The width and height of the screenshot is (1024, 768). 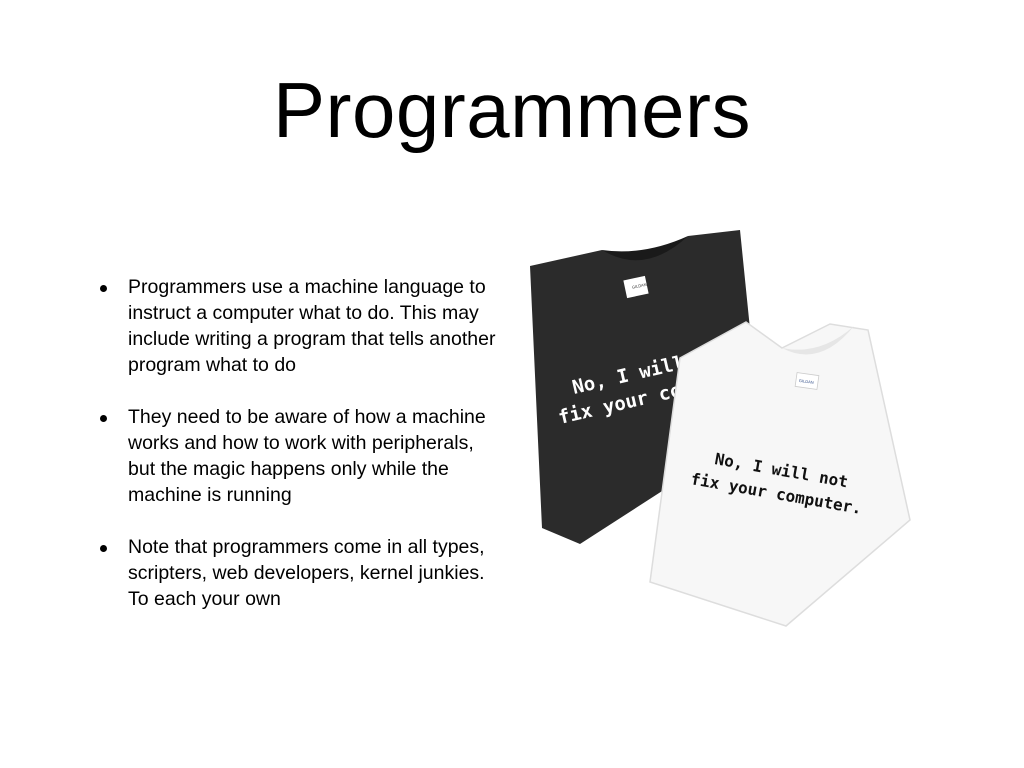 What do you see at coordinates (780, 474) in the screenshot?
I see `white-tshirt: GILDAN No, I will not fix your computer.` at bounding box center [780, 474].